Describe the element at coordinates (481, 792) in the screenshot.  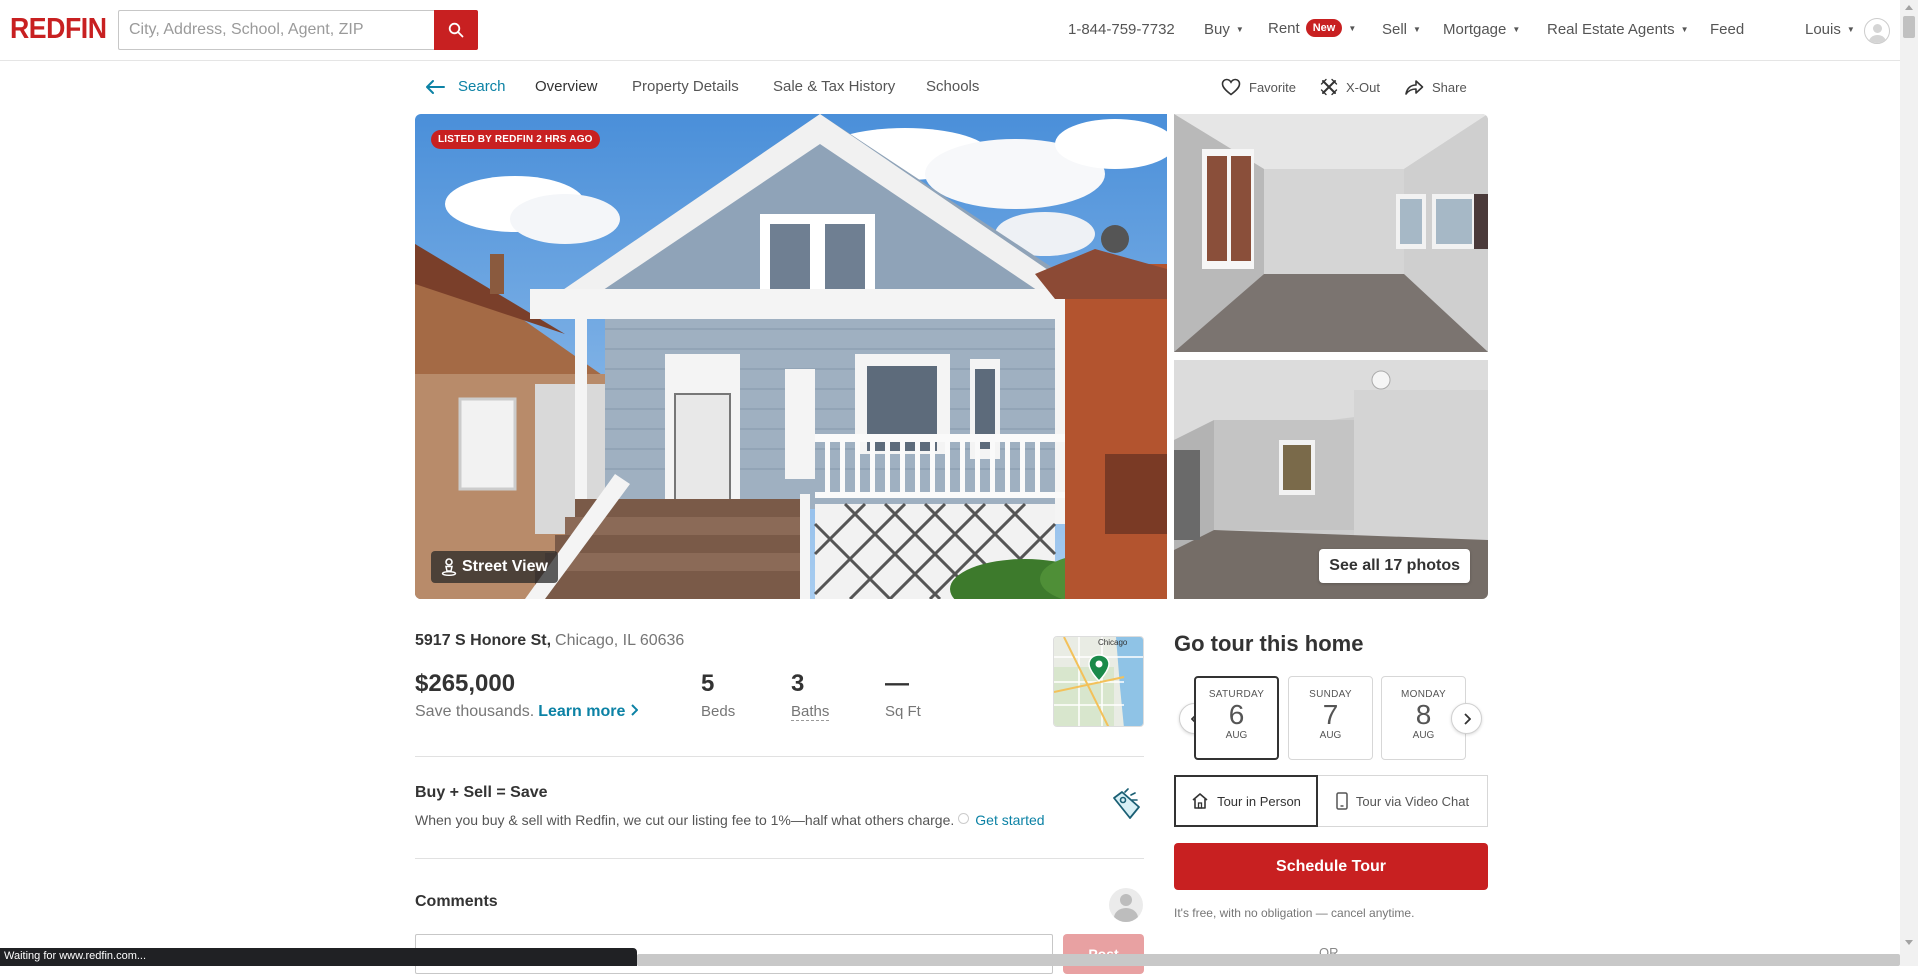
I see `buy-sell-save-title: Buy + Sell = Save` at that location.